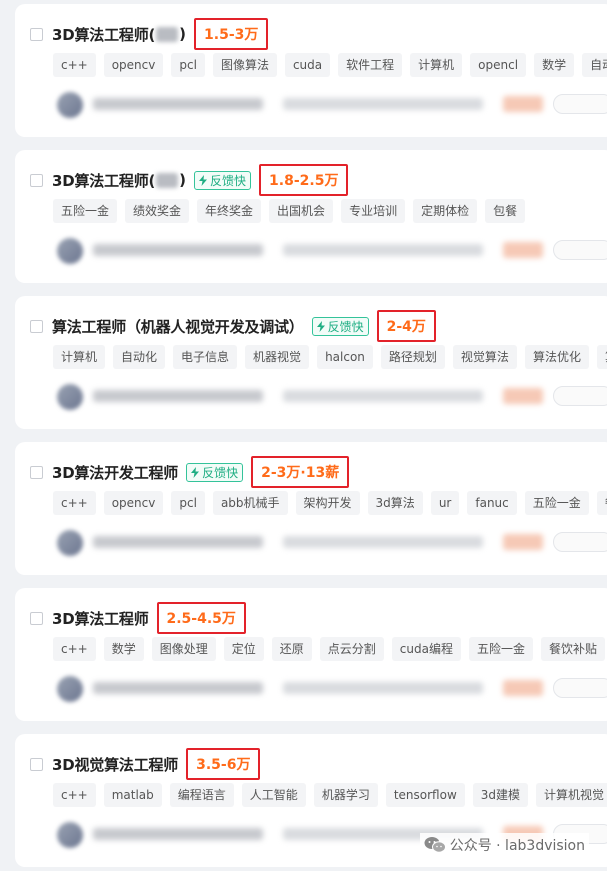  I want to click on job-title-row: 3D算法工程师() 反馈快 1.8-2.5万, so click(318, 180).